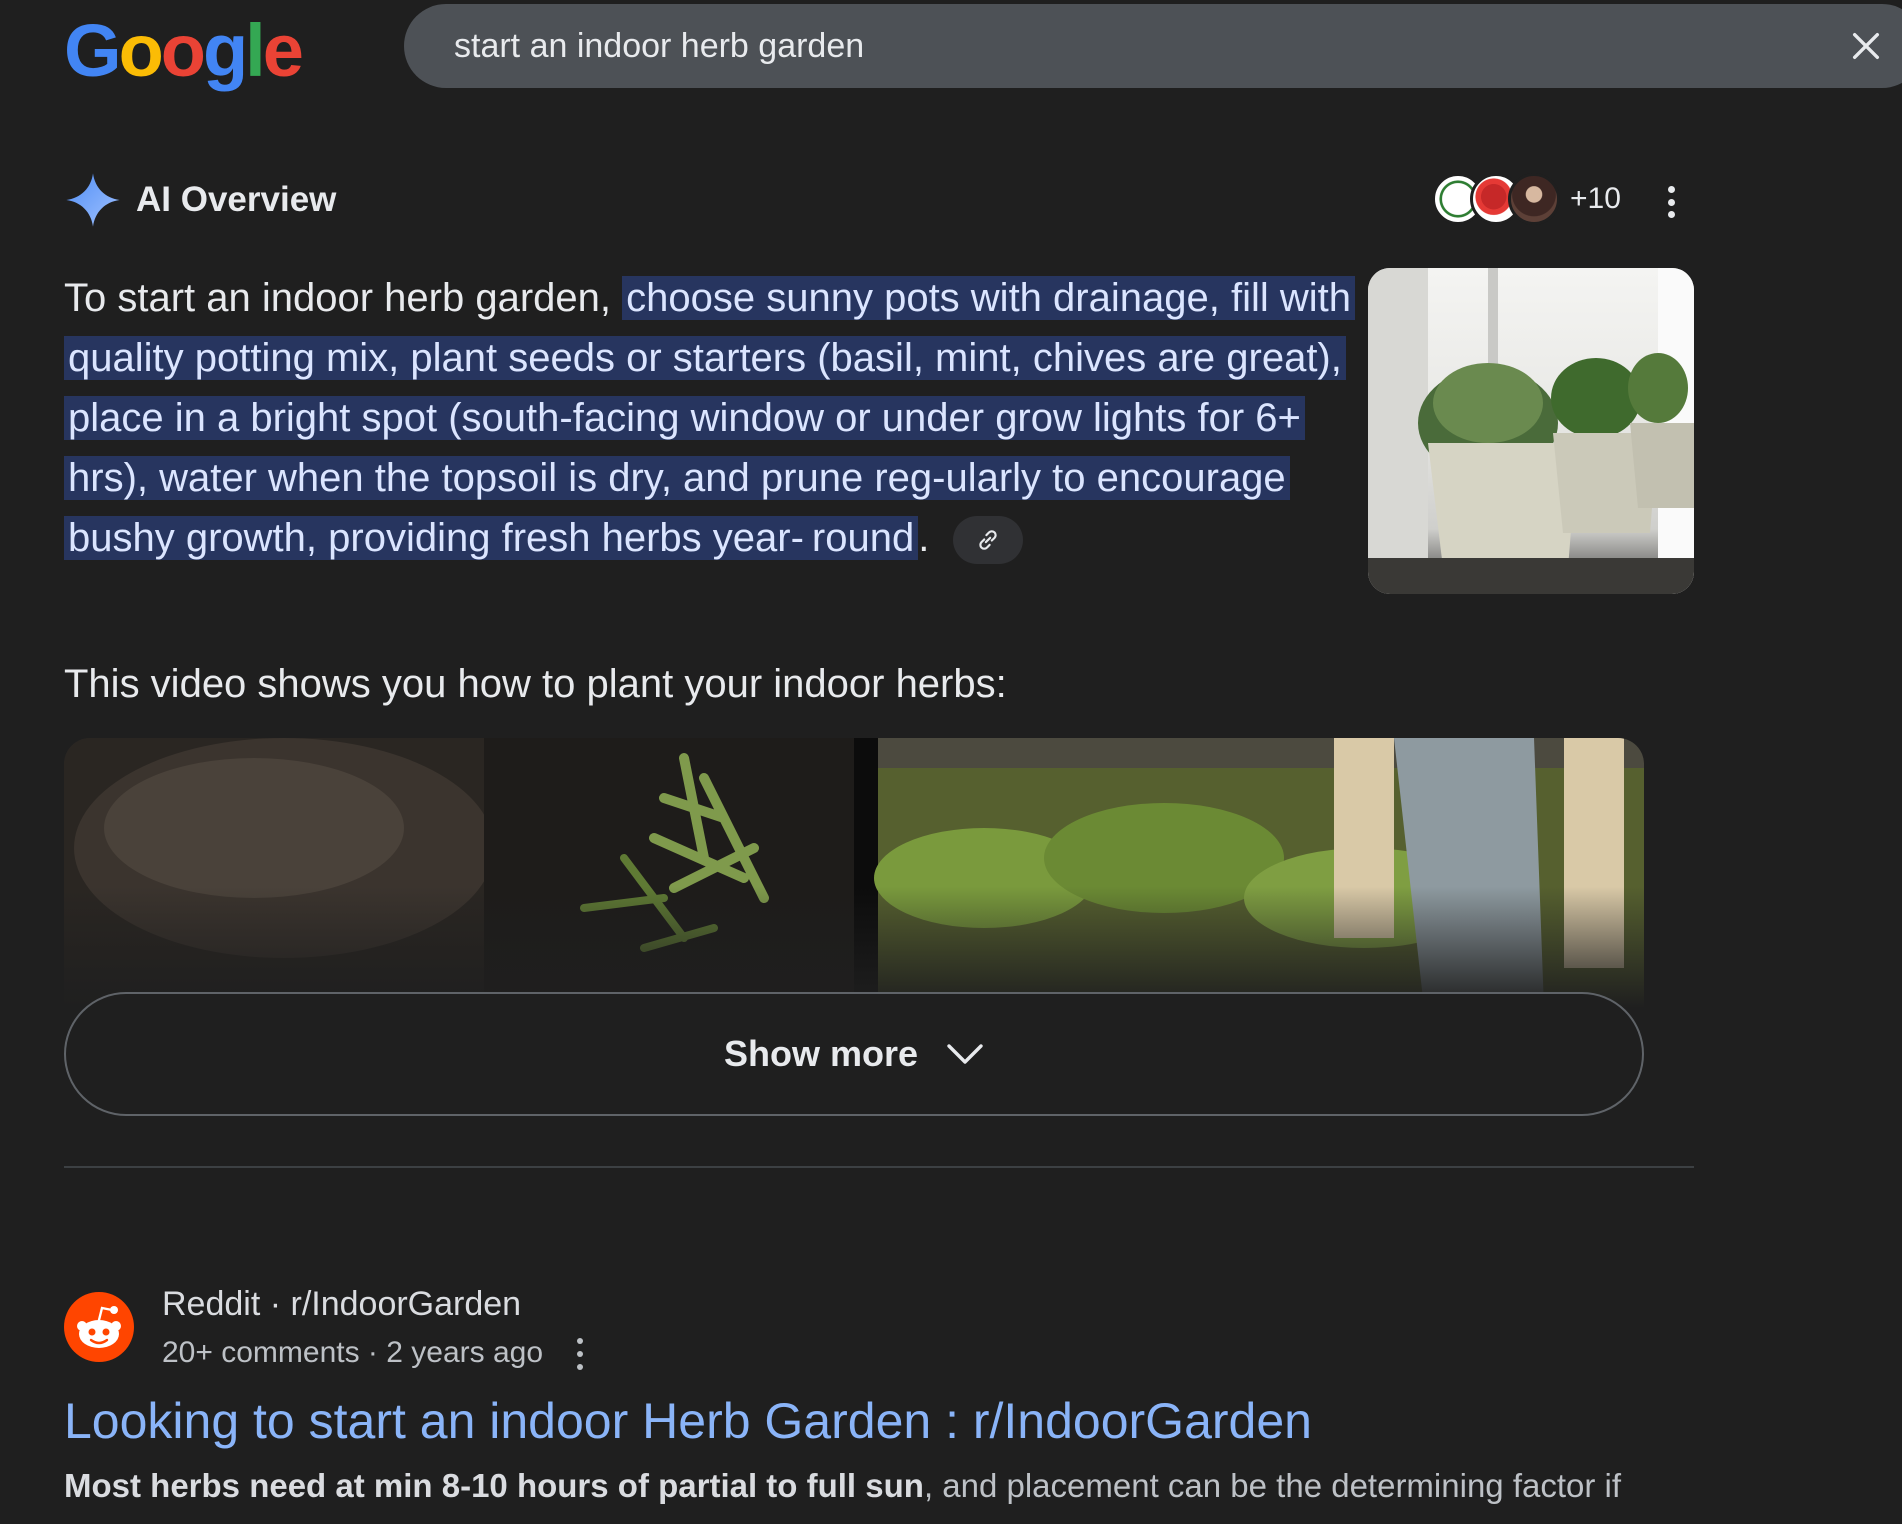 This screenshot has height=1524, width=1902. I want to click on show-more-button: Show more, so click(854, 1054).